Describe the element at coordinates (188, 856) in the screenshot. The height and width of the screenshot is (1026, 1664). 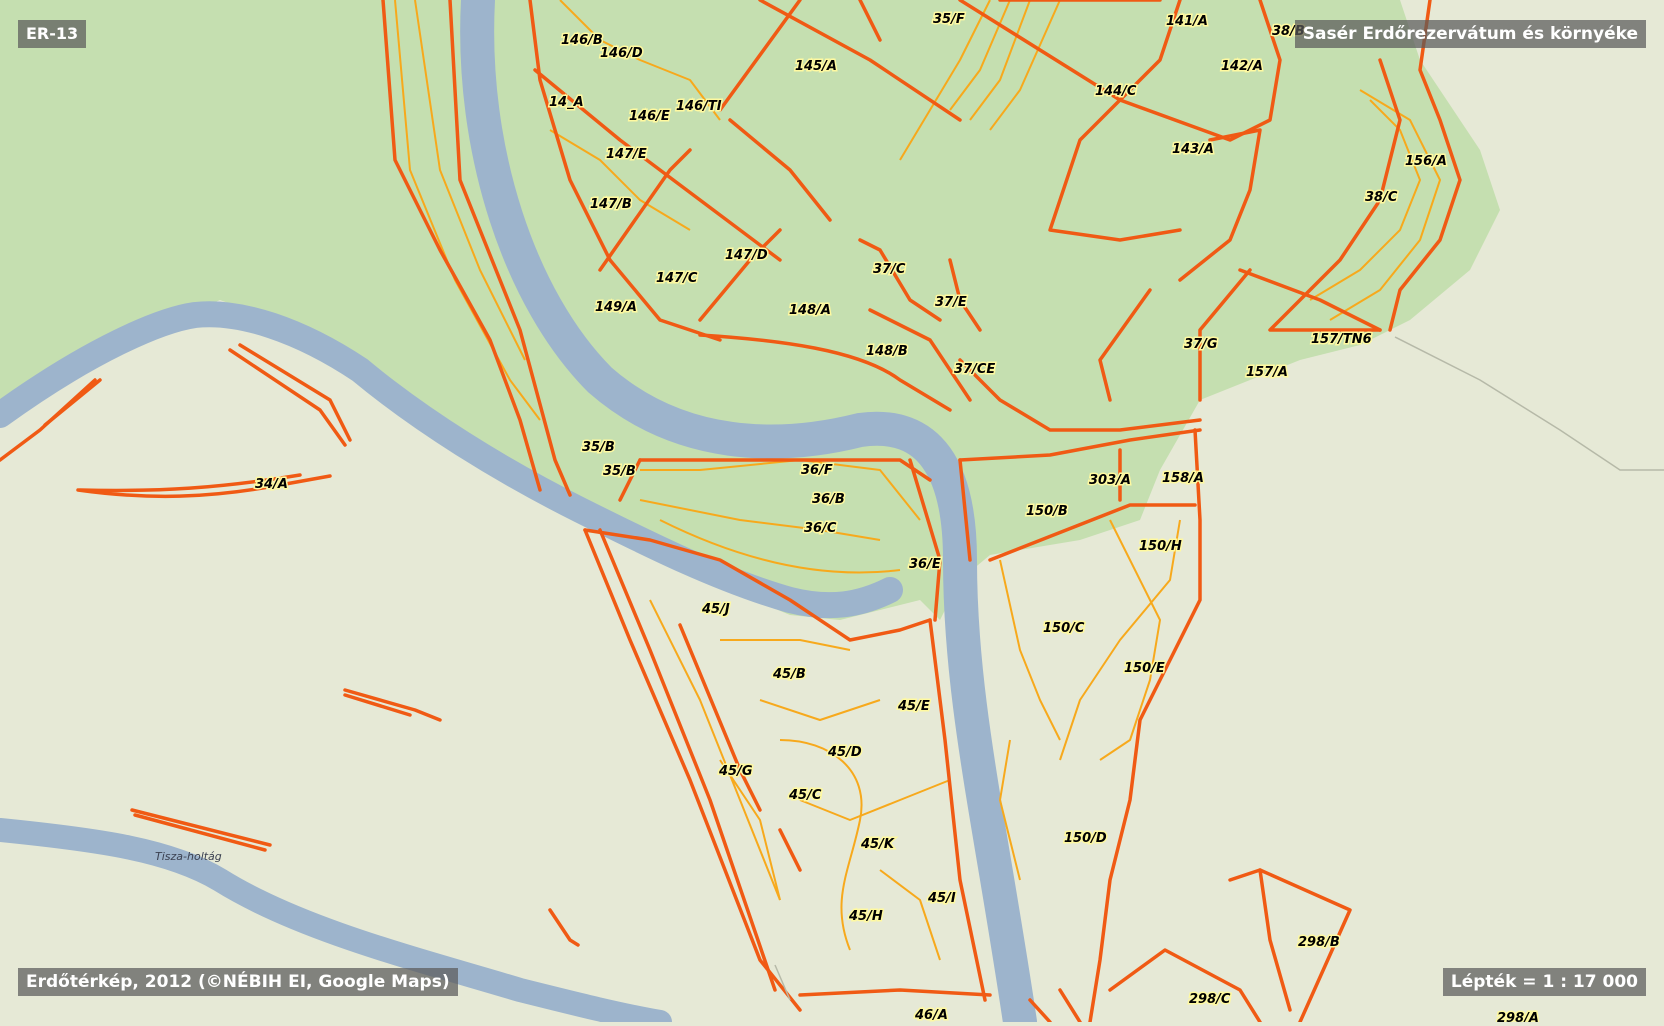
I see `river-label: Tisza-holtág` at that location.